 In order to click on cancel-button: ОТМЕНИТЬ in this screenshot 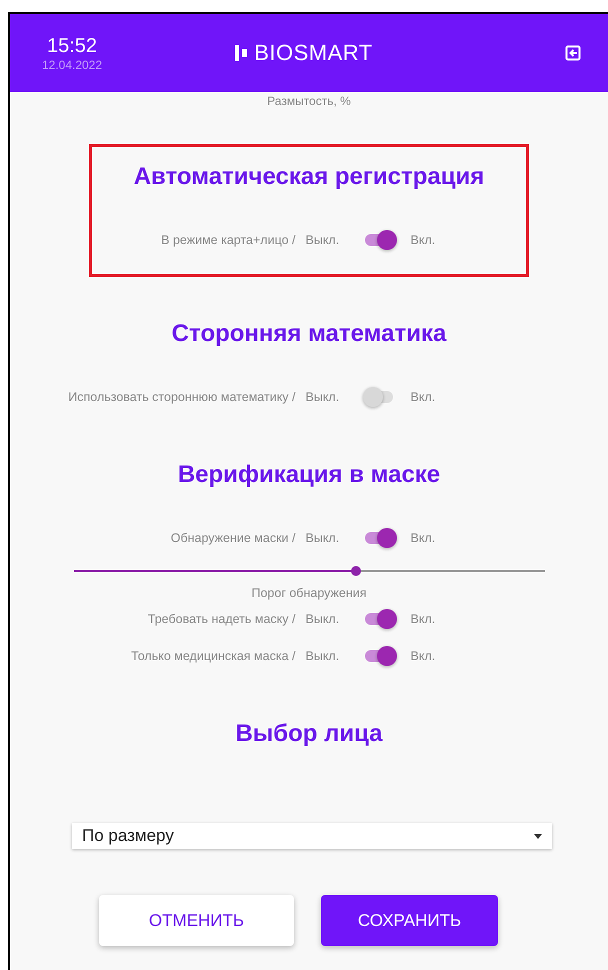, I will do `click(196, 920)`.